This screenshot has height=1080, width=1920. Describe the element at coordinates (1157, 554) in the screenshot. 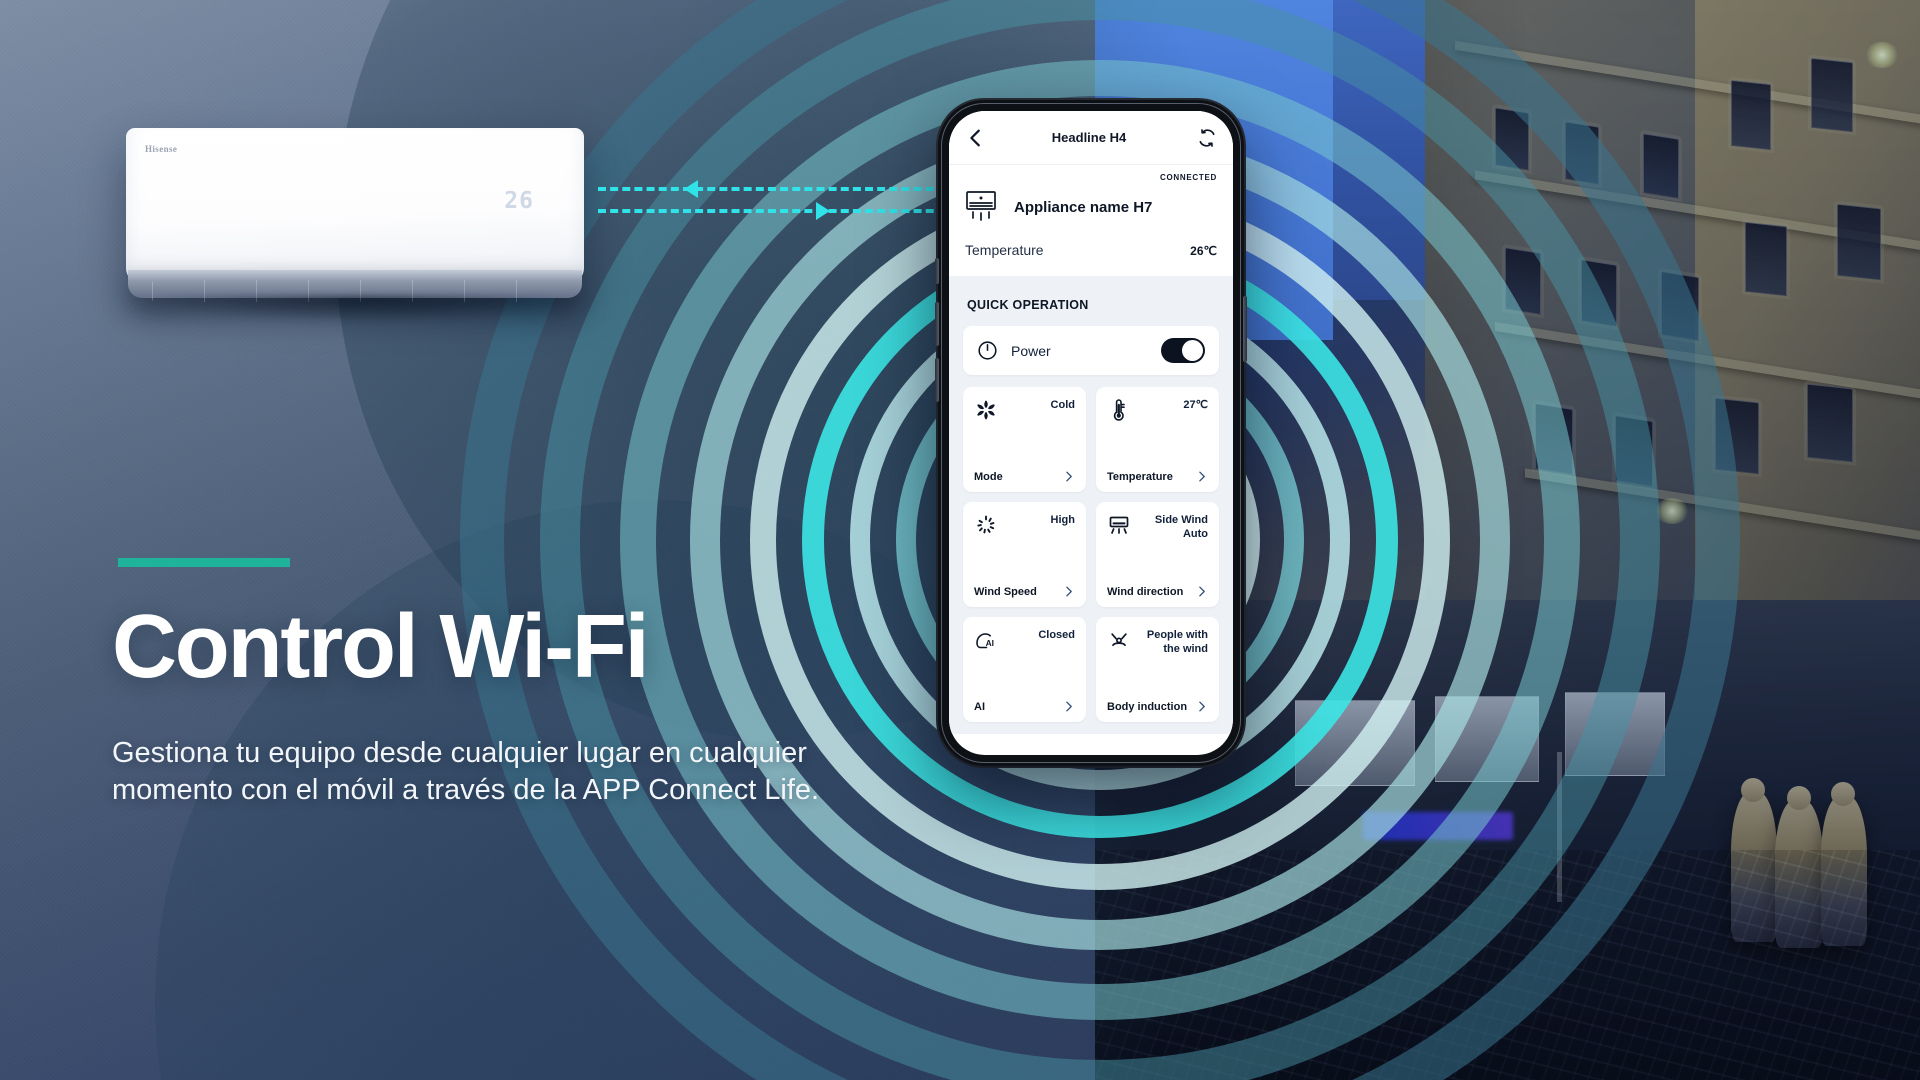

I see `tile-wind-direction: Side Wind Auto Wind direction` at that location.